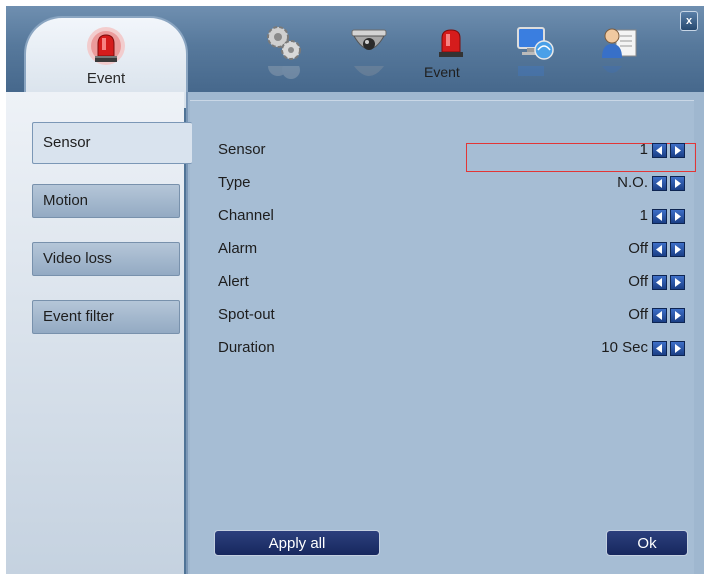  Describe the element at coordinates (246, 314) in the screenshot. I see `spot-out-label: Spot-out` at that location.